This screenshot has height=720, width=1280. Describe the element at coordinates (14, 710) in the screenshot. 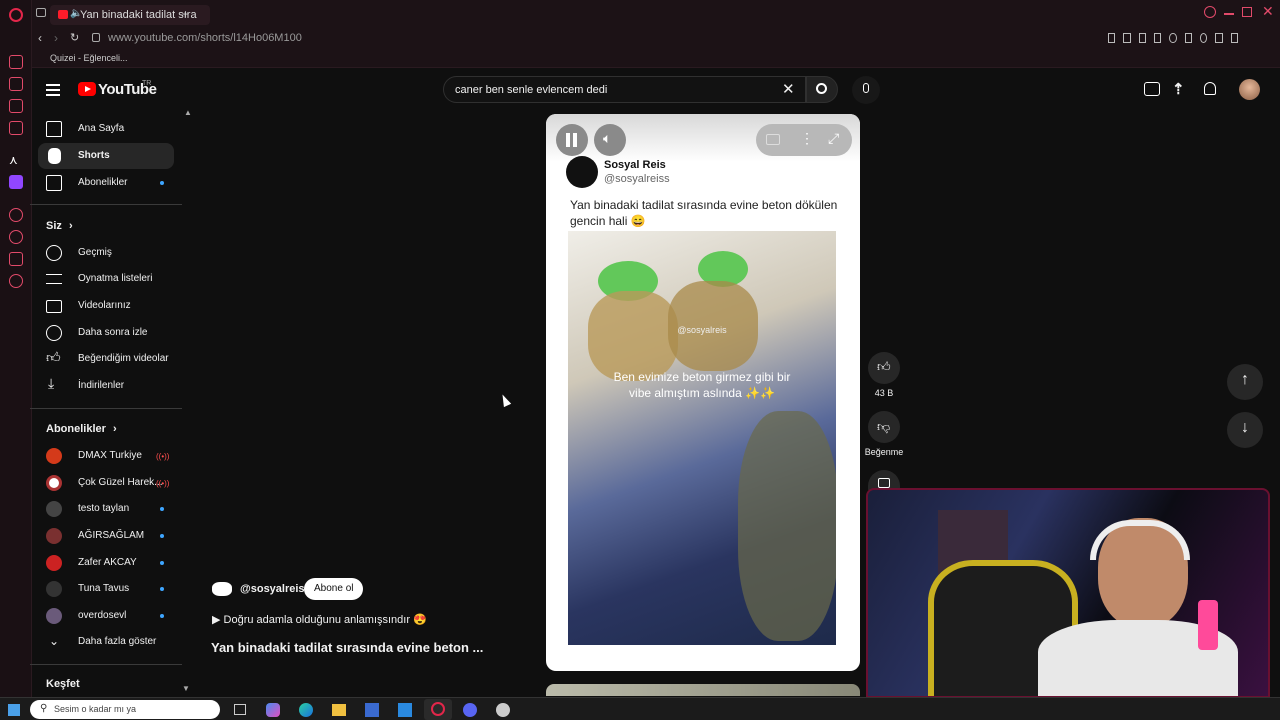

I see `start-icon` at that location.